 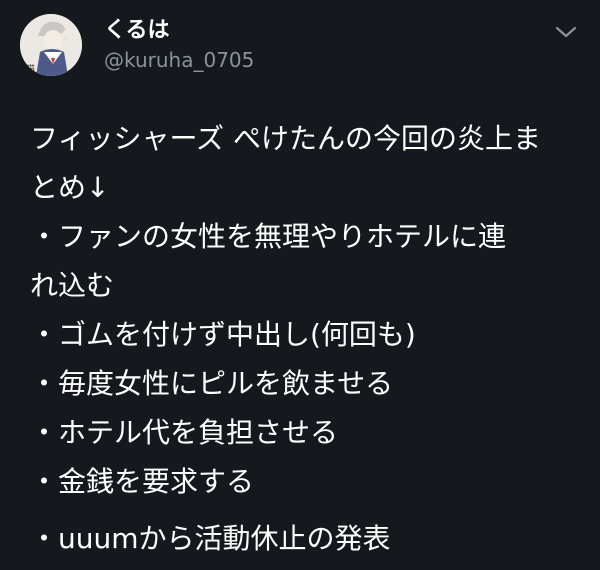 I want to click on tweet-line: ・金銭を要求する, so click(x=142, y=481).